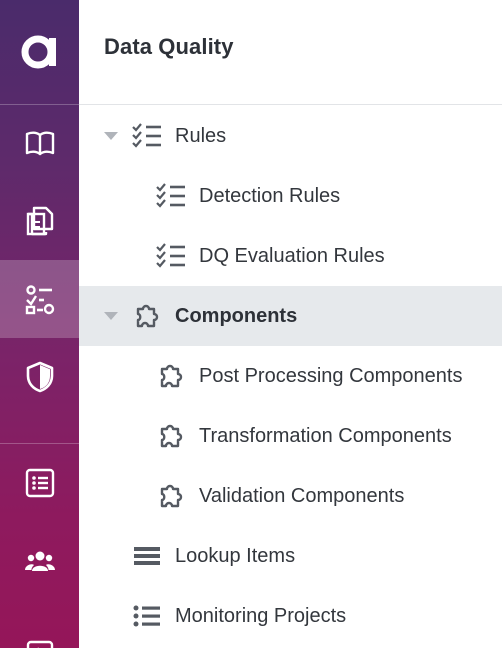 This screenshot has width=502, height=648. I want to click on tree-item-rules: Rules, so click(290, 136).